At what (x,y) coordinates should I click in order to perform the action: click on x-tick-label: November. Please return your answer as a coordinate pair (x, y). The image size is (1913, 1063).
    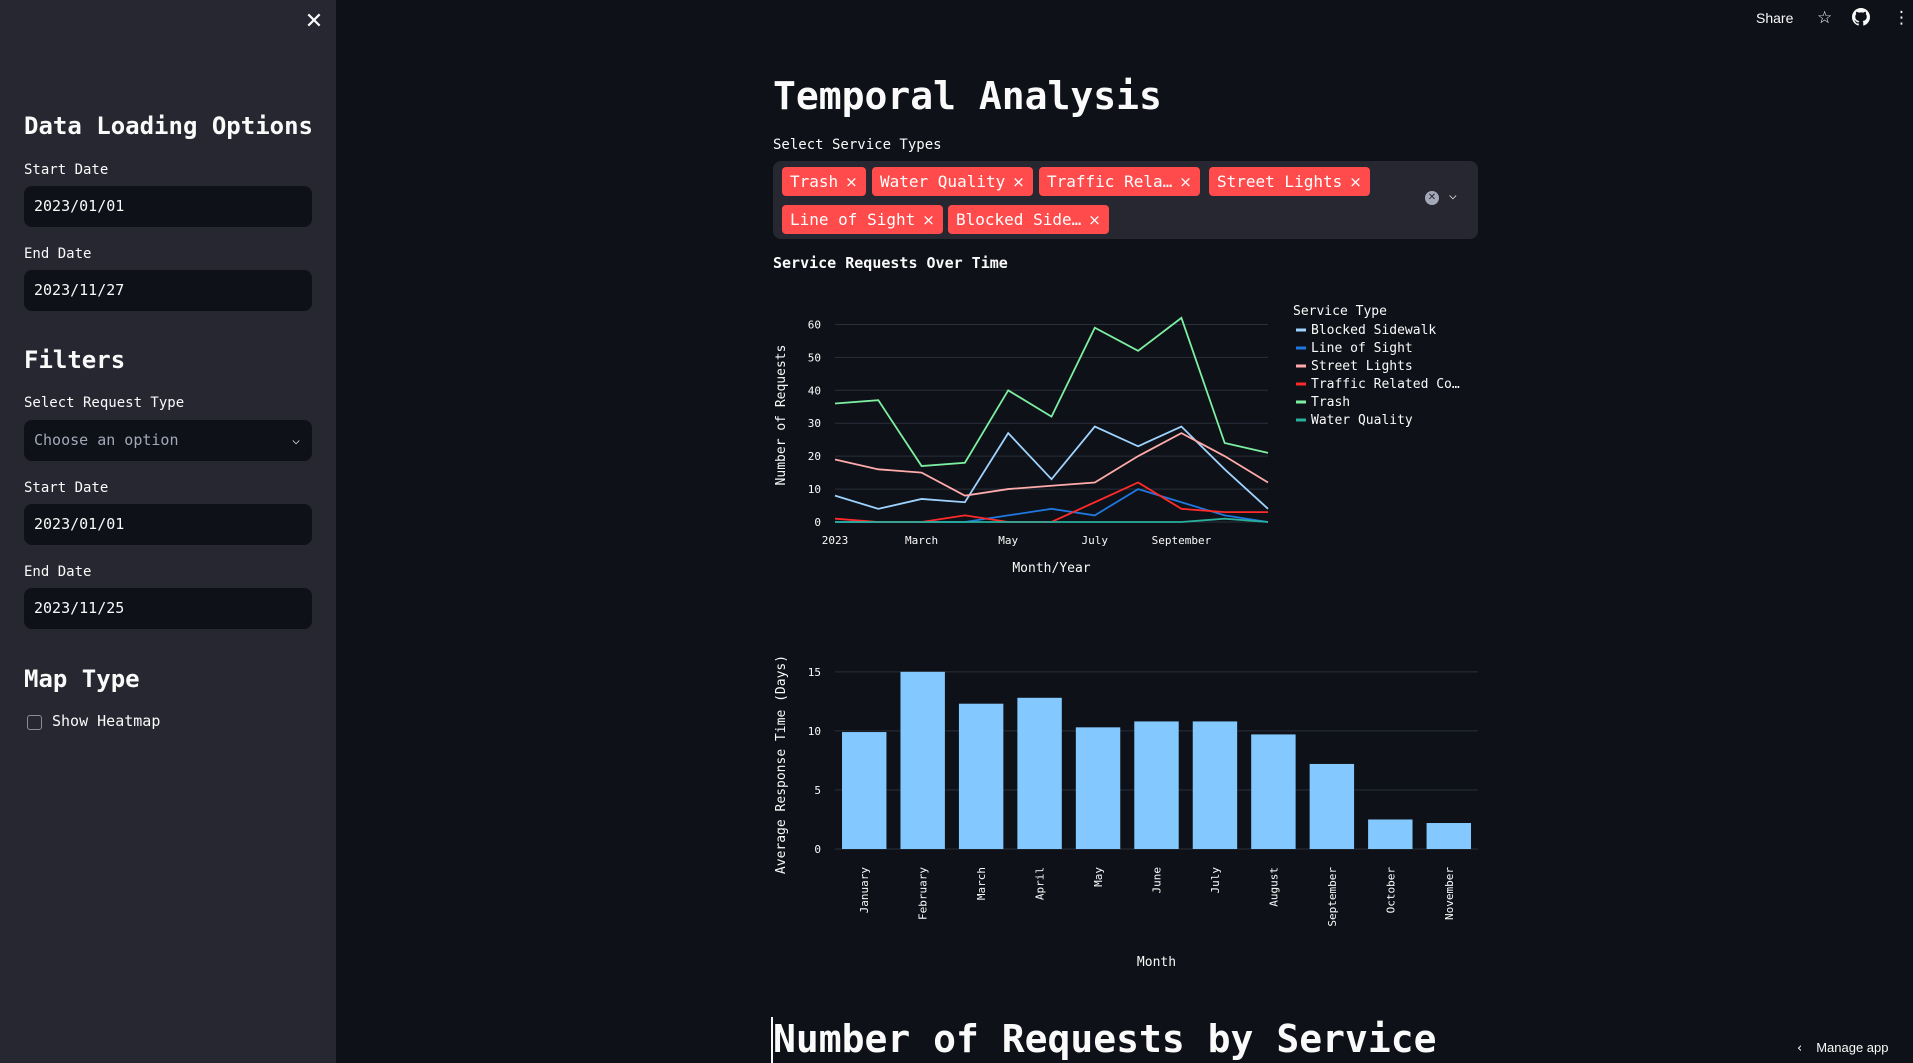
    Looking at the image, I should click on (1449, 893).